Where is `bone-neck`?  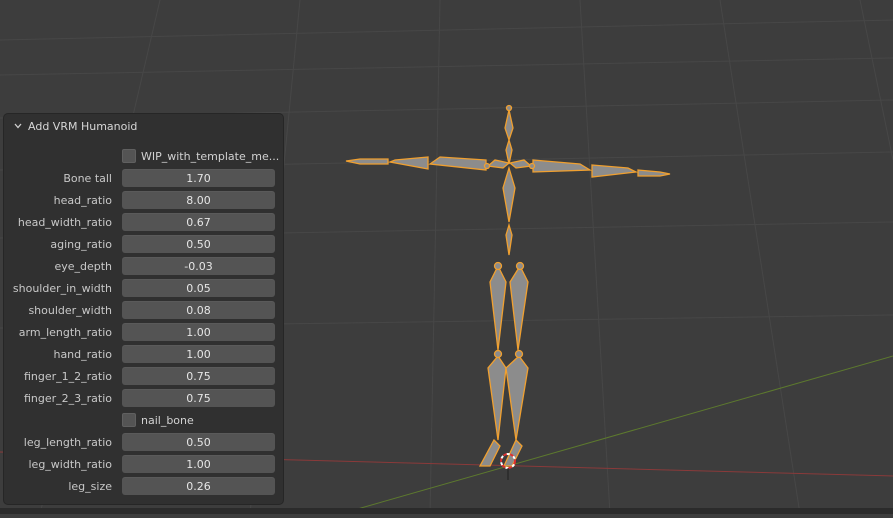
bone-neck is located at coordinates (509, 151).